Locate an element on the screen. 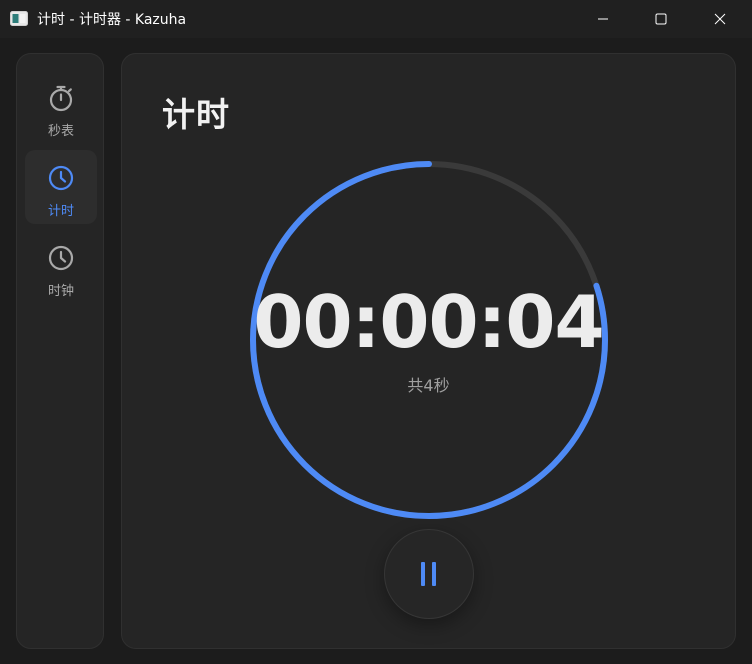  minimize-icon is located at coordinates (603, 19).